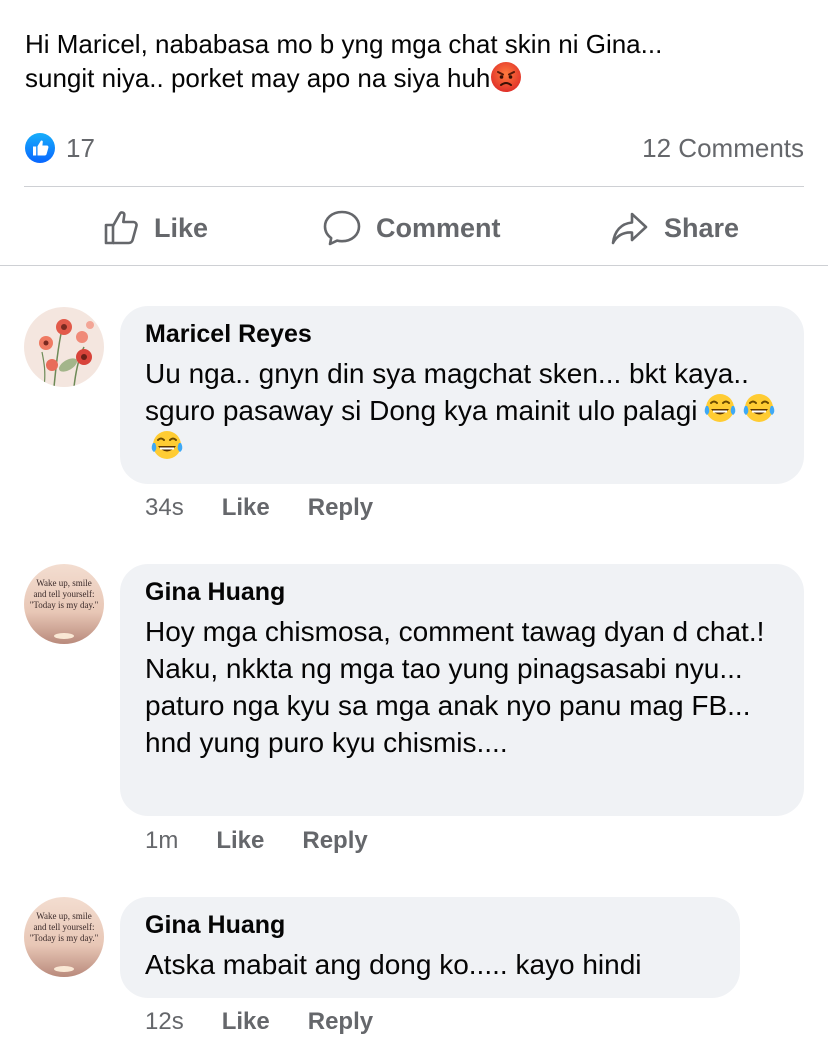 The width and height of the screenshot is (828, 1062). I want to click on comment-meta: 34s Like Reply, so click(259, 508).